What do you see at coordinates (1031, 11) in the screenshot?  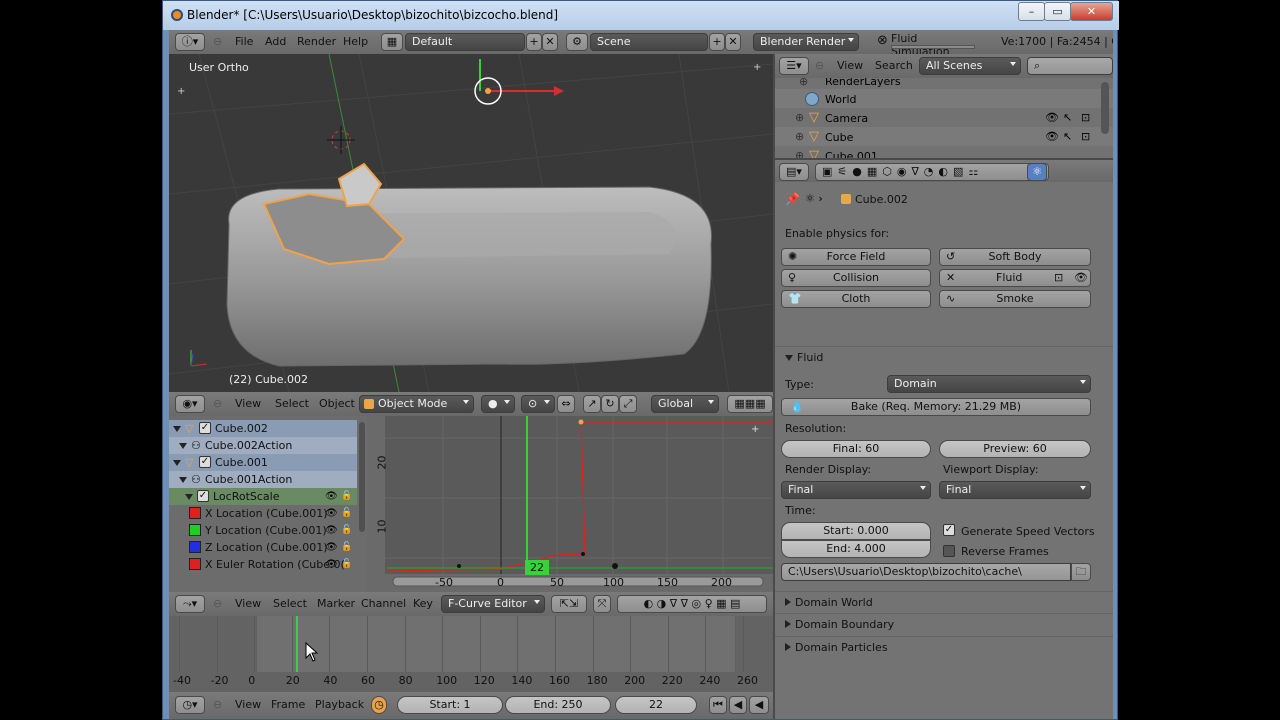 I see `minimize-button: –` at bounding box center [1031, 11].